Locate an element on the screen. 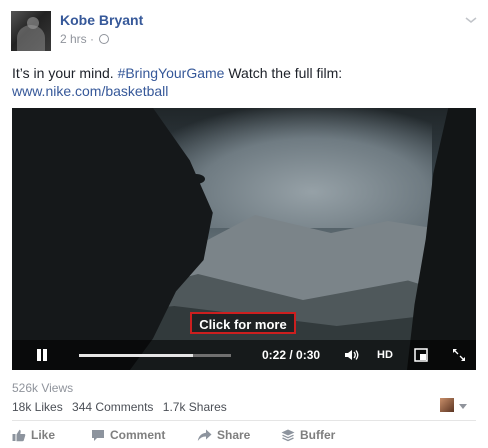 This screenshot has height=448, width=488. buffer-button: Buffer is located at coordinates (308, 435).